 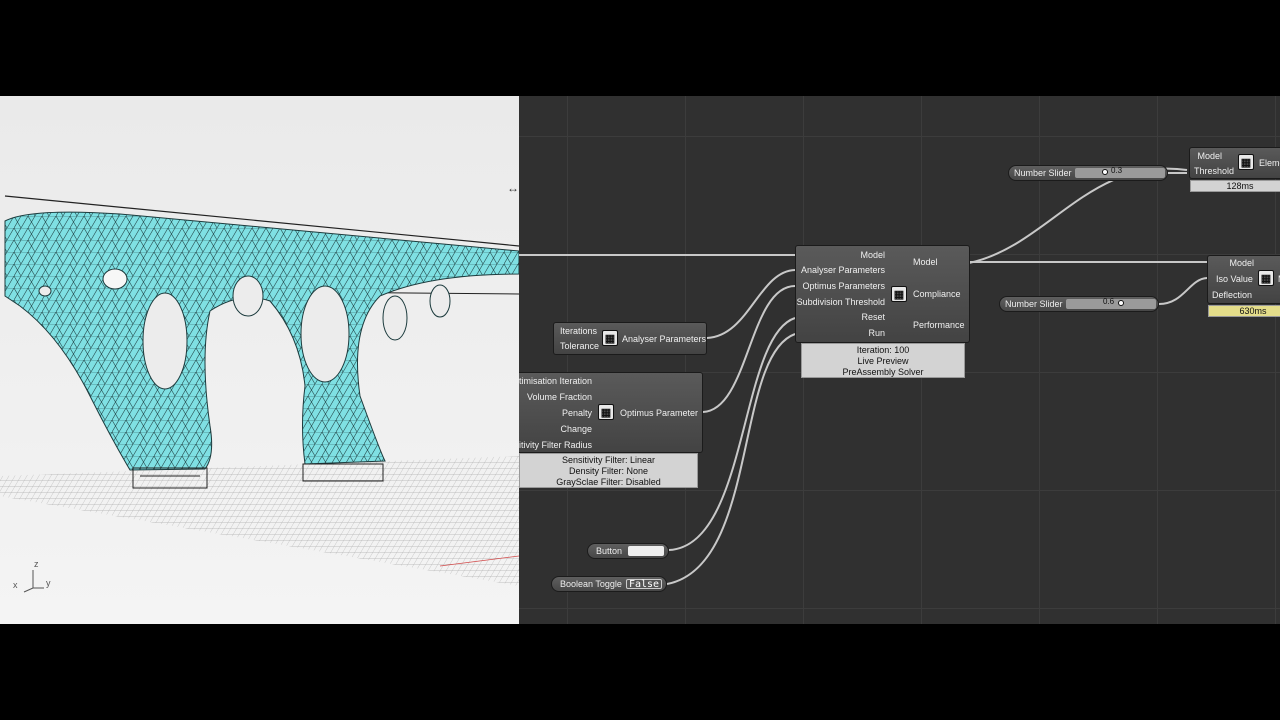 I want to click on slider-value: 0.3, so click(x=1117, y=170).